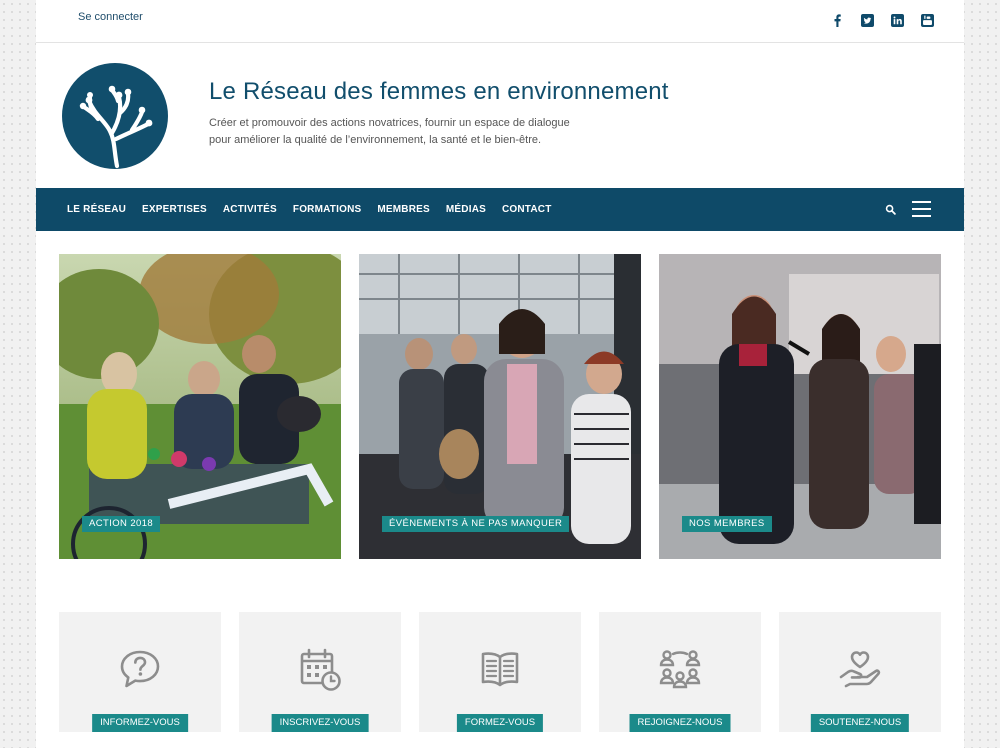 The height and width of the screenshot is (748, 1000). What do you see at coordinates (500, 669) in the screenshot?
I see `open-book-icon` at bounding box center [500, 669].